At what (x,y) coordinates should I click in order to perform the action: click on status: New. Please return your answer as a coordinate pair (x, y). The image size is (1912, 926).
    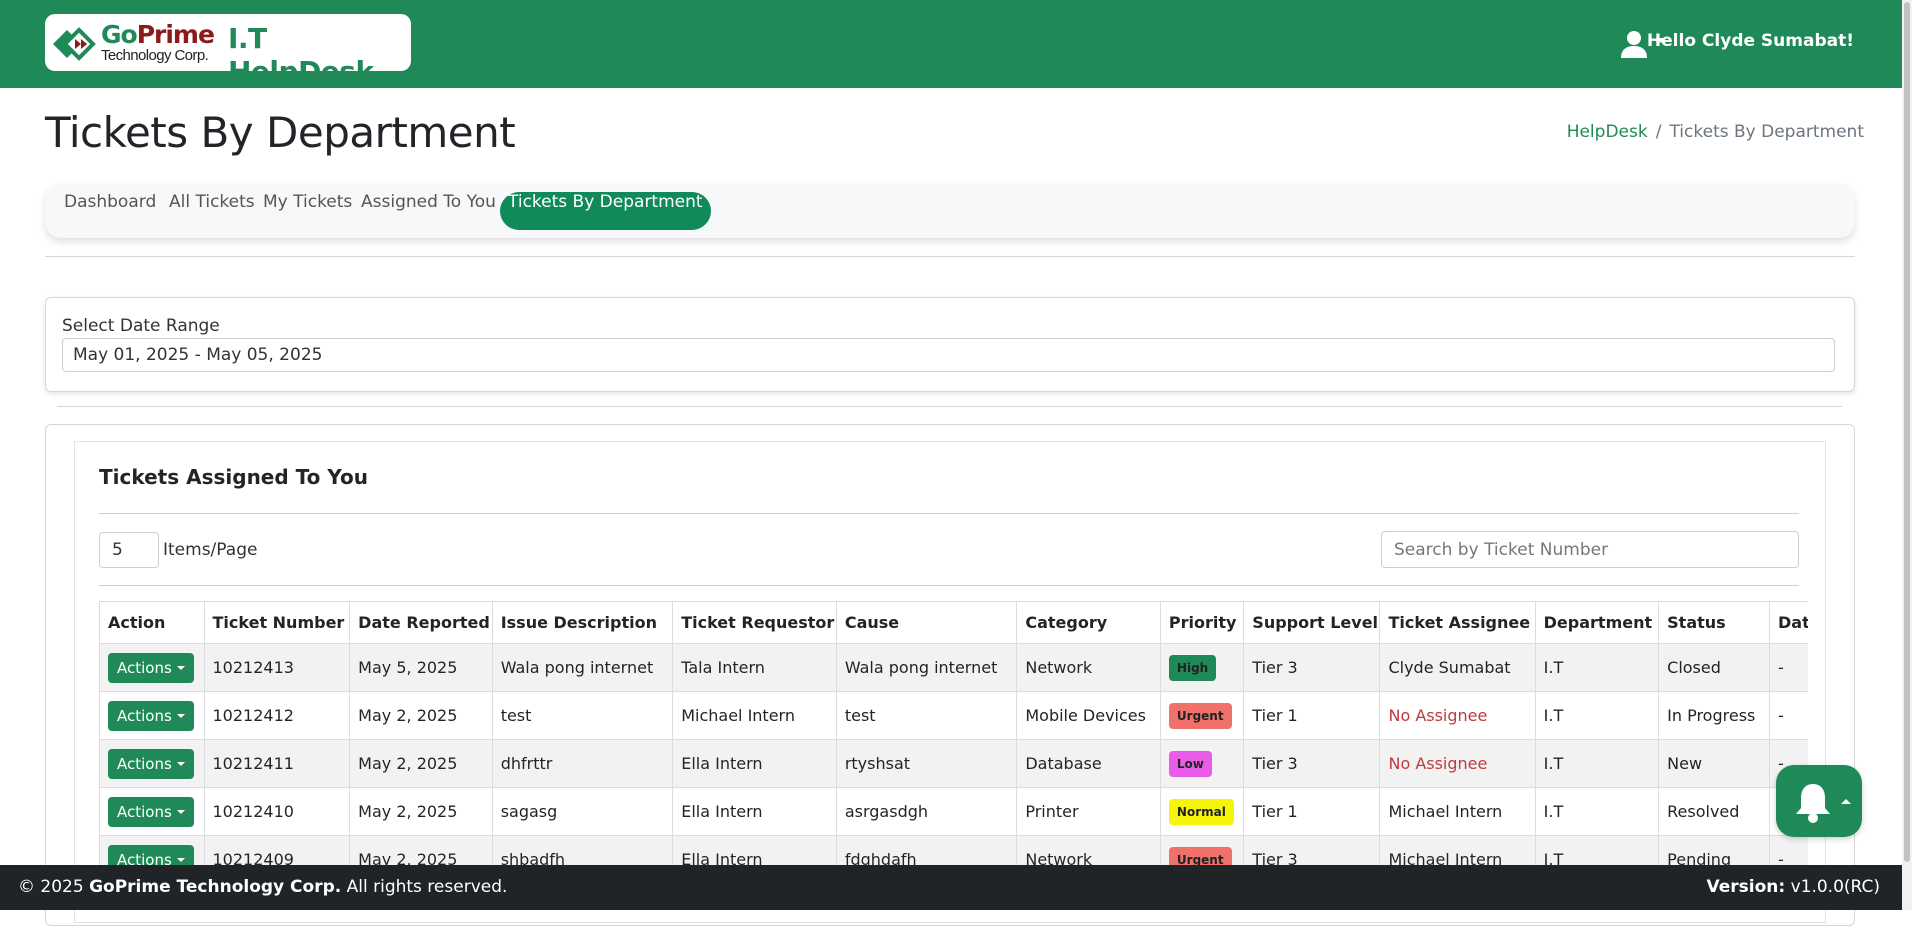
    Looking at the image, I should click on (1714, 763).